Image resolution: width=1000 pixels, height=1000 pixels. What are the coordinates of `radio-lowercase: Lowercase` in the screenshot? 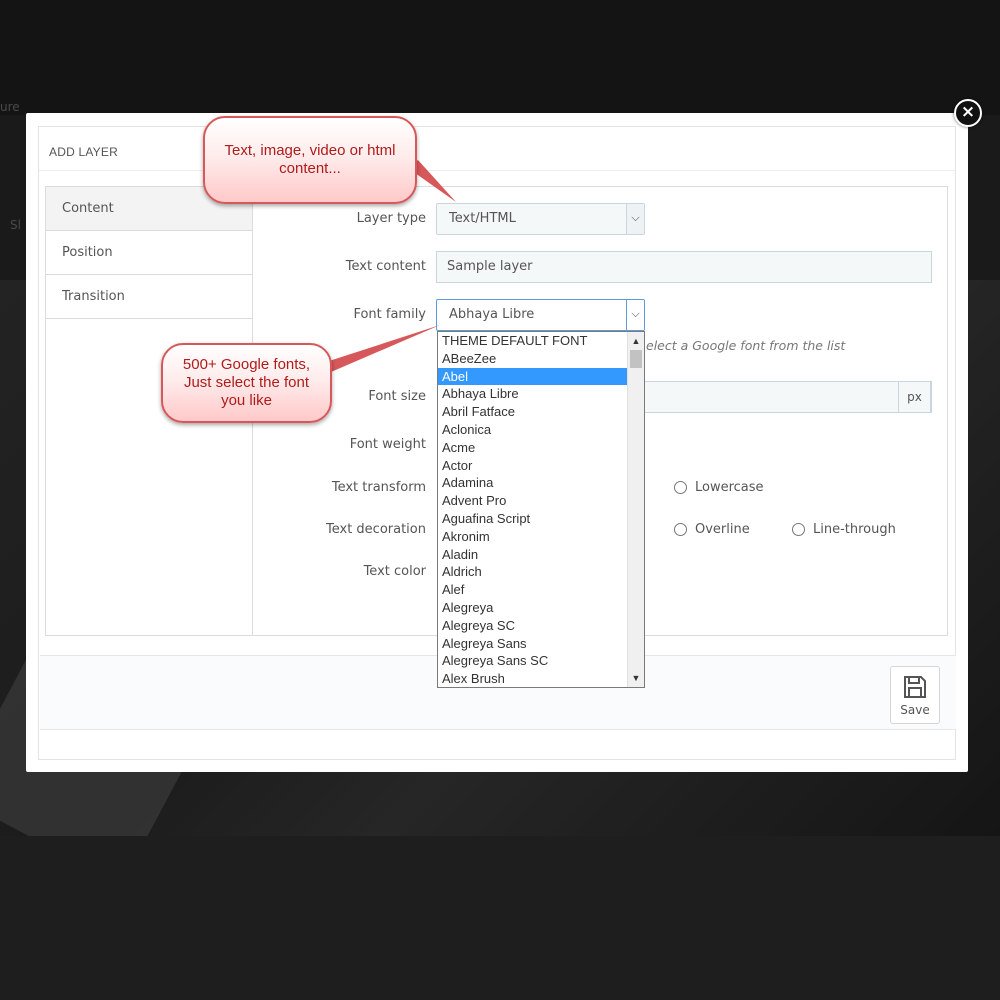 It's located at (719, 487).